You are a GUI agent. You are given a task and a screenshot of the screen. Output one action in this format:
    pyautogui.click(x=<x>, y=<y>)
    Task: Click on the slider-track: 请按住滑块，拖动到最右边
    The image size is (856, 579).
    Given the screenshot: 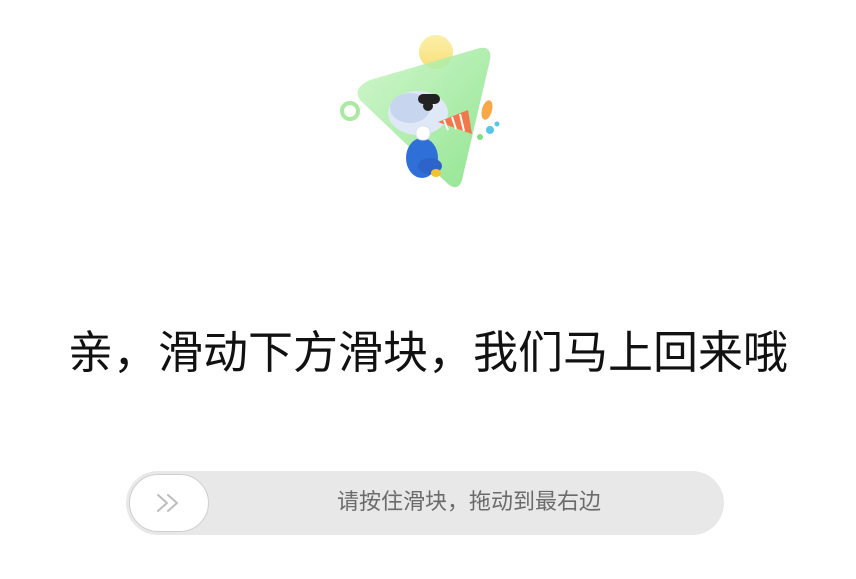 What is the action you would take?
    pyautogui.click(x=425, y=503)
    